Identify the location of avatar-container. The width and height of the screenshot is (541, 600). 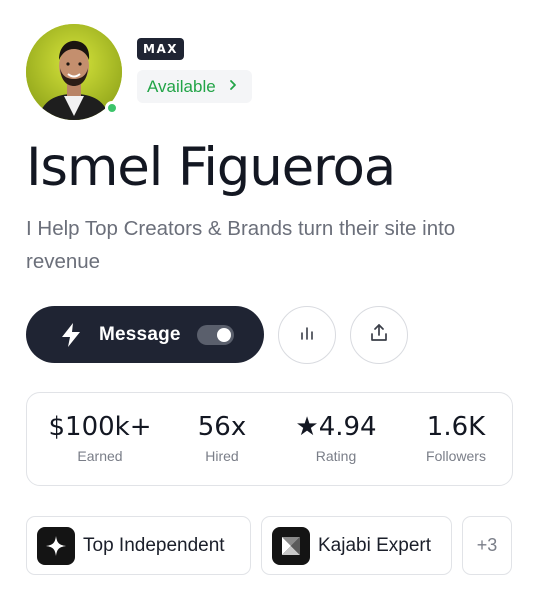
(74, 72).